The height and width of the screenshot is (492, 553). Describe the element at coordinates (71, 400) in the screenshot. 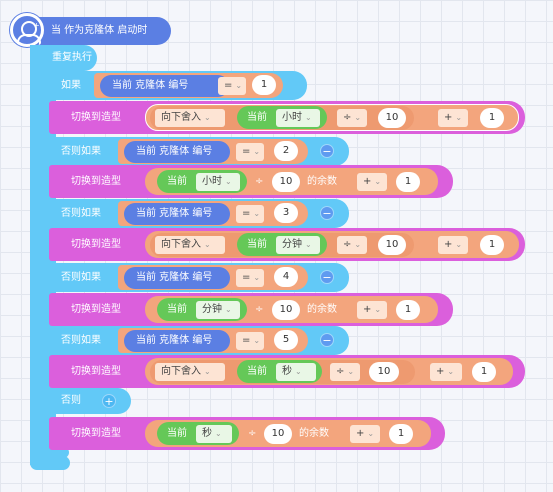

I see `else-label: 否则` at that location.